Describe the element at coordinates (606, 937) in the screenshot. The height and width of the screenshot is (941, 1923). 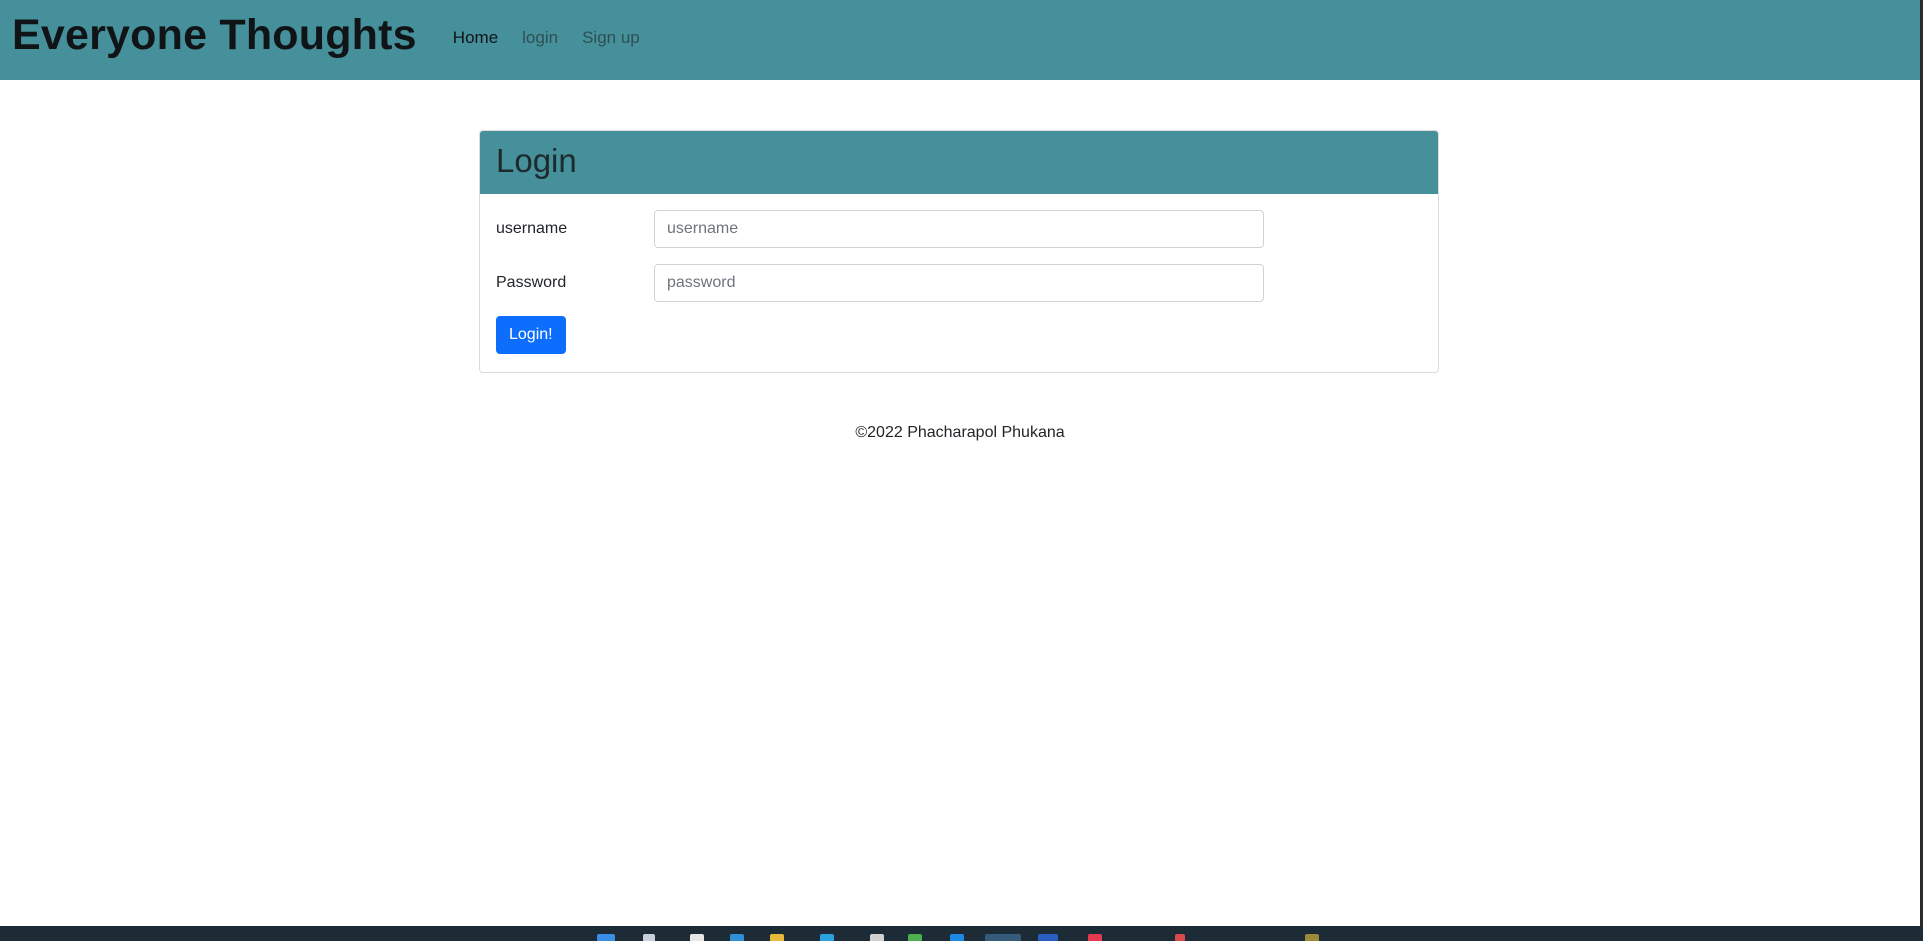
I see `windows-start-icon` at that location.